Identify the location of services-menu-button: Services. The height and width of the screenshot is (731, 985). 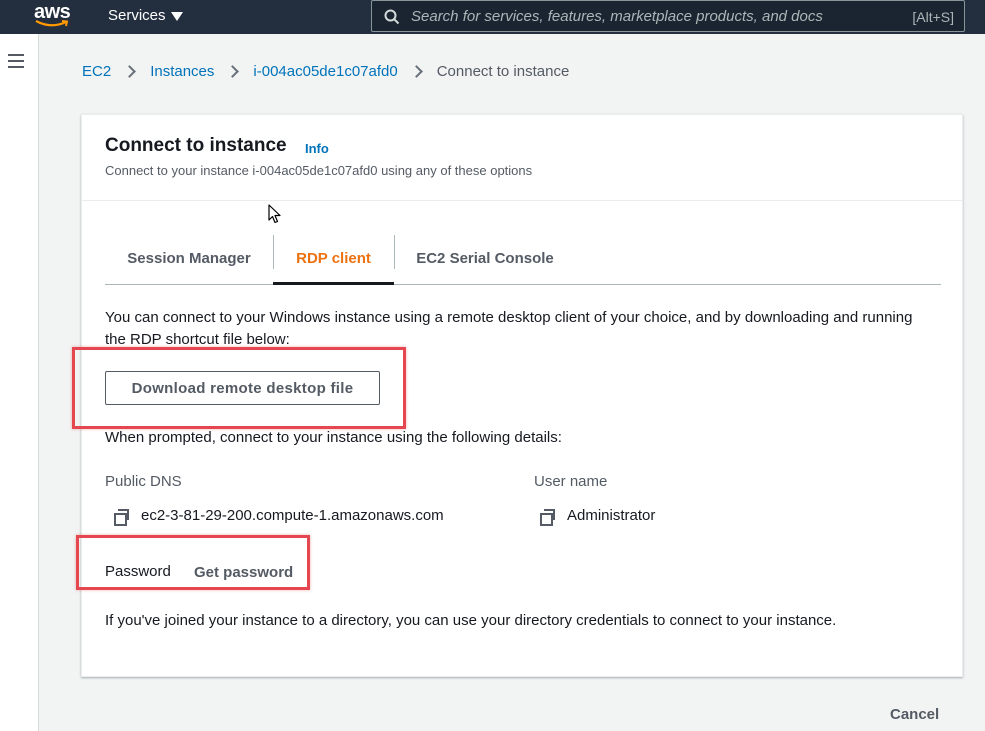
(145, 15).